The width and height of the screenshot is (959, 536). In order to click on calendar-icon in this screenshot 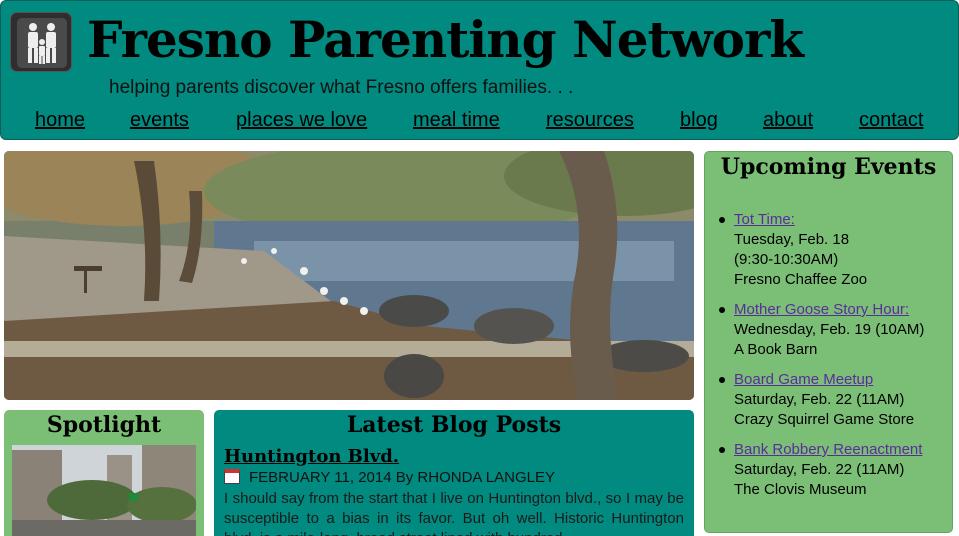, I will do `click(232, 476)`.